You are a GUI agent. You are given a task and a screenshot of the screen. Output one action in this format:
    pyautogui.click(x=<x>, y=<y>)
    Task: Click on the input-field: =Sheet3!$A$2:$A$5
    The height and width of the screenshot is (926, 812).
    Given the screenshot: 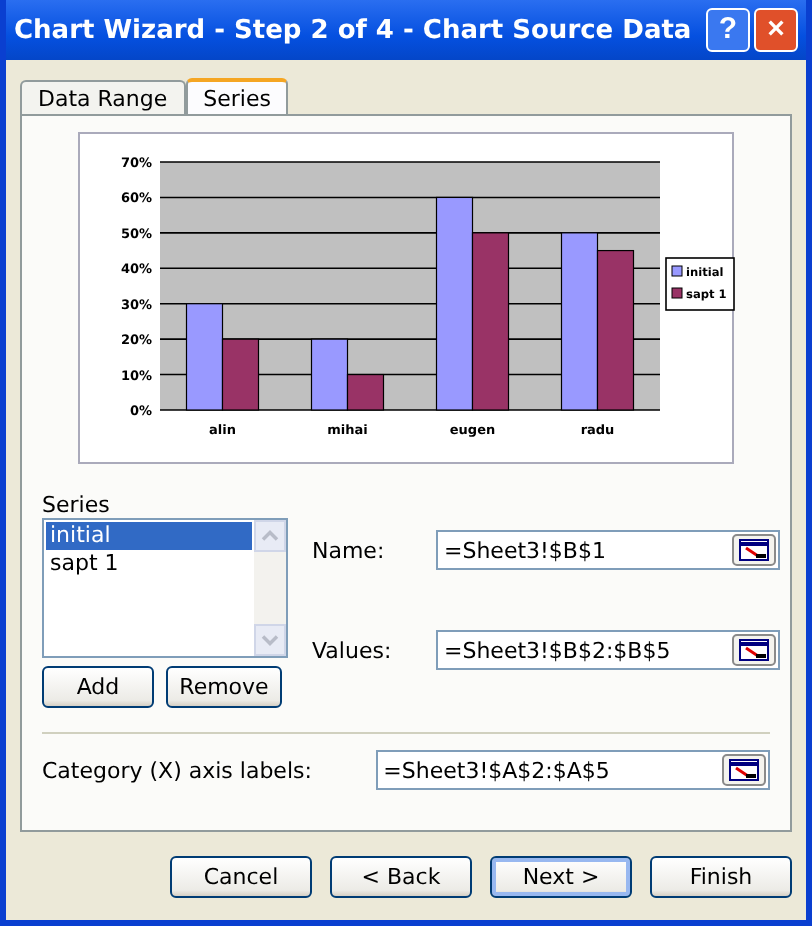 What is the action you would take?
    pyautogui.click(x=572, y=770)
    